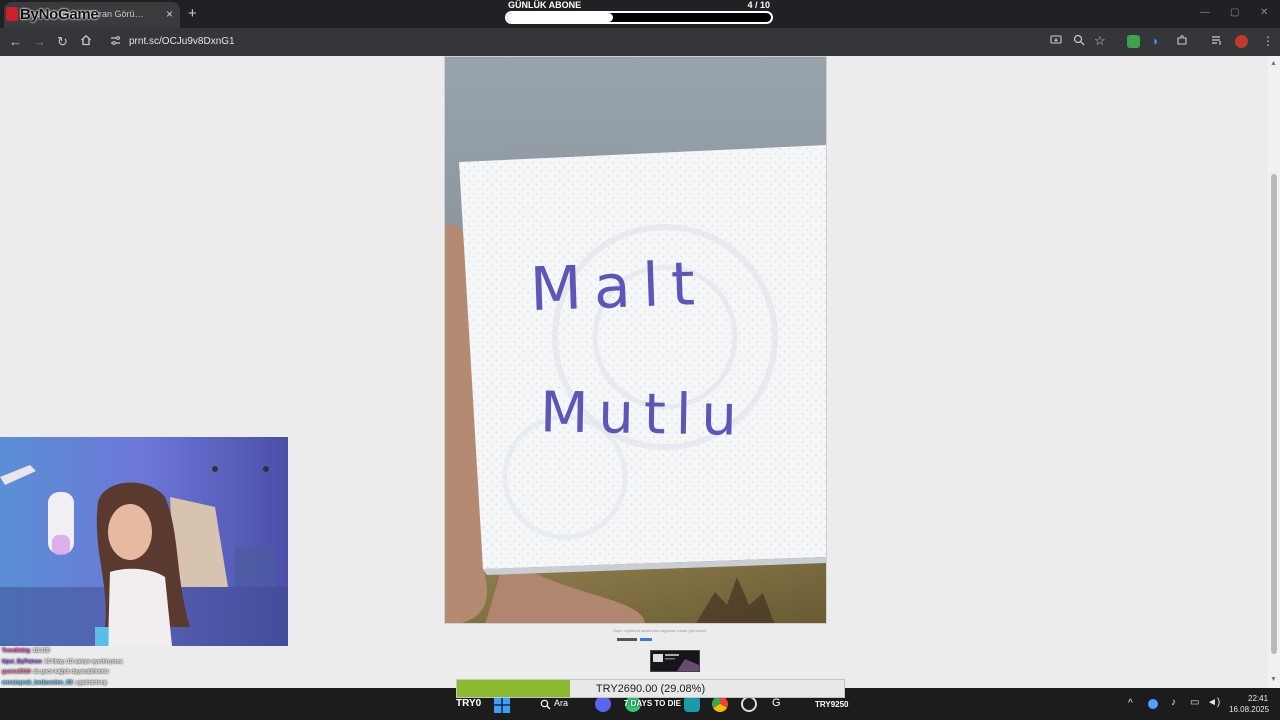 This screenshot has width=1280, height=720. Describe the element at coordinates (15, 41) in the screenshot. I see `back-icon: ←` at that location.